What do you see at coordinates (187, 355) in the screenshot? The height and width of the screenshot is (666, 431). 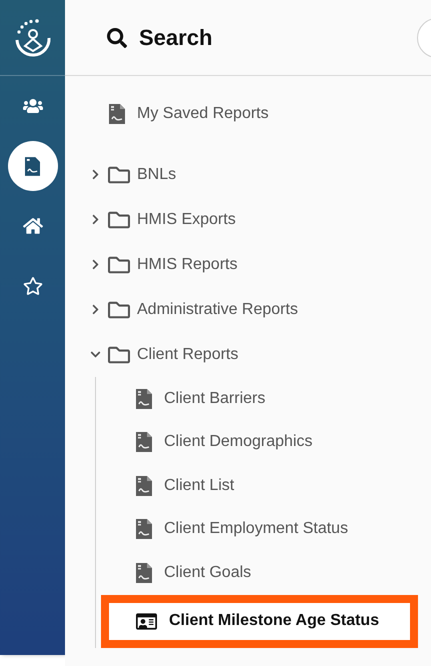 I see `folder-label: Client Reports` at bounding box center [187, 355].